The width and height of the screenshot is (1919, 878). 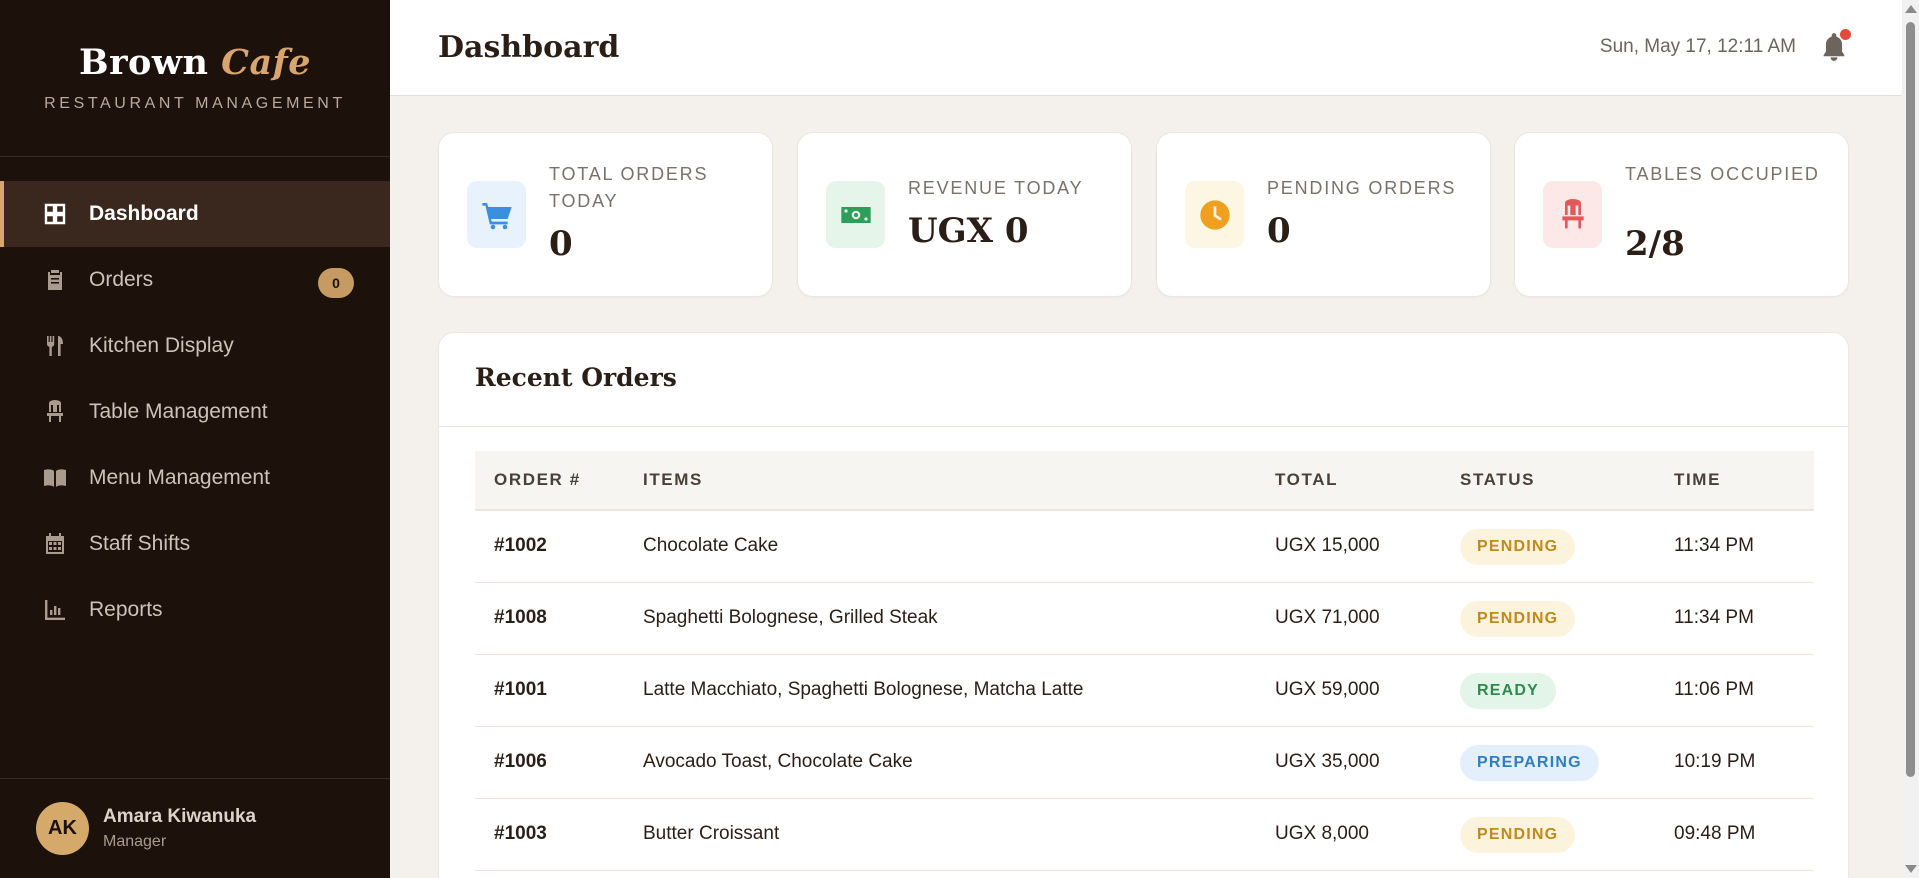 I want to click on money-icon, so click(x=855, y=214).